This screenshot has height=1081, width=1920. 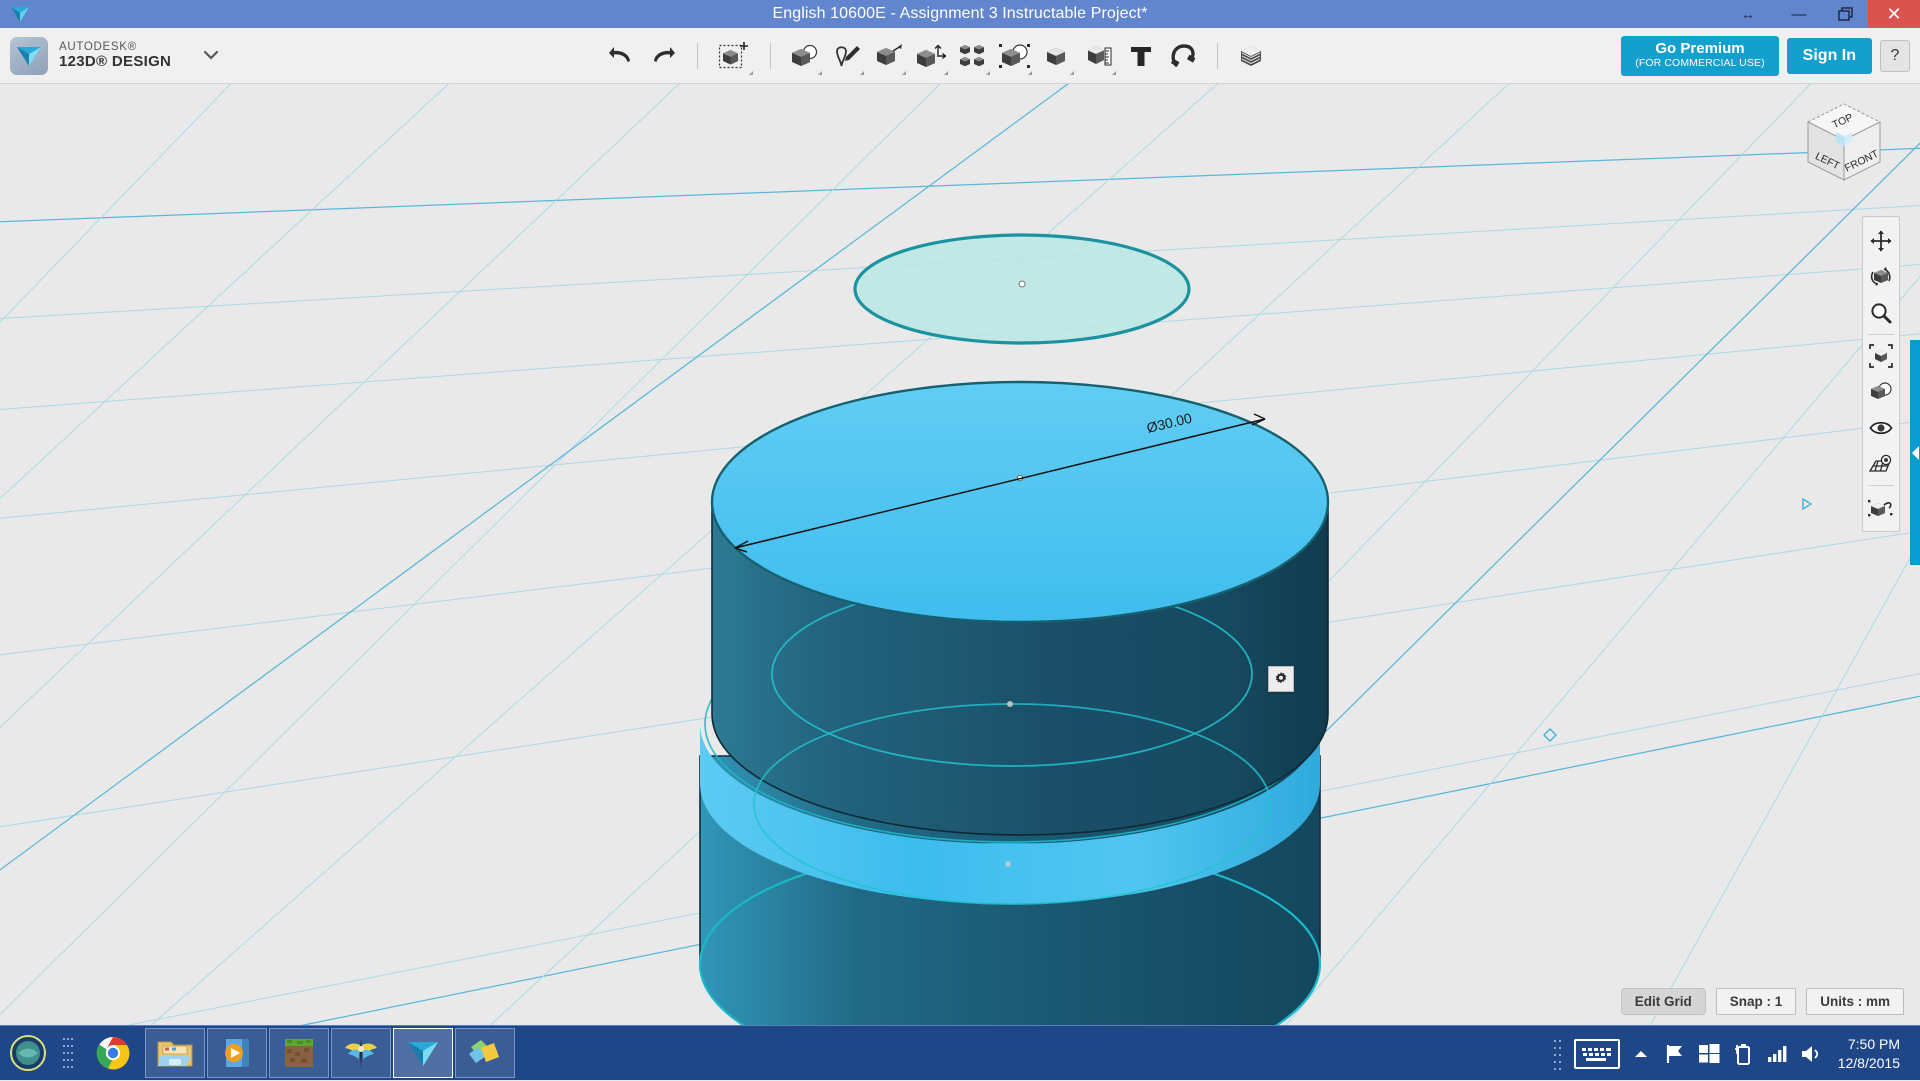 What do you see at coordinates (115, 47) in the screenshot?
I see `brand-line-autodesk: AUTODESK®` at bounding box center [115, 47].